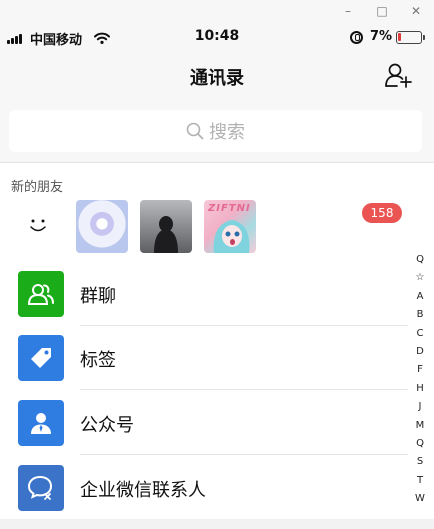 This screenshot has height=529, width=434. I want to click on index-letter: J, so click(420, 407).